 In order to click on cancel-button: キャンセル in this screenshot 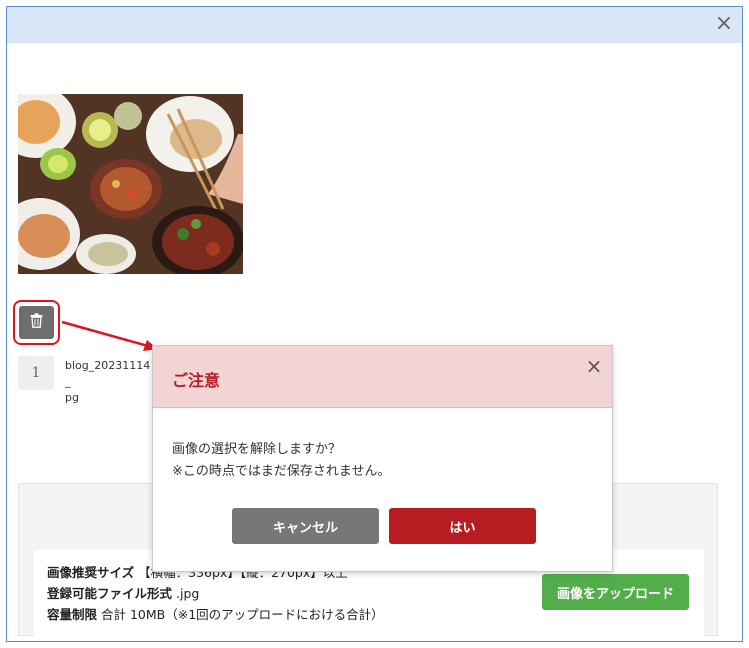, I will do `click(305, 526)`.